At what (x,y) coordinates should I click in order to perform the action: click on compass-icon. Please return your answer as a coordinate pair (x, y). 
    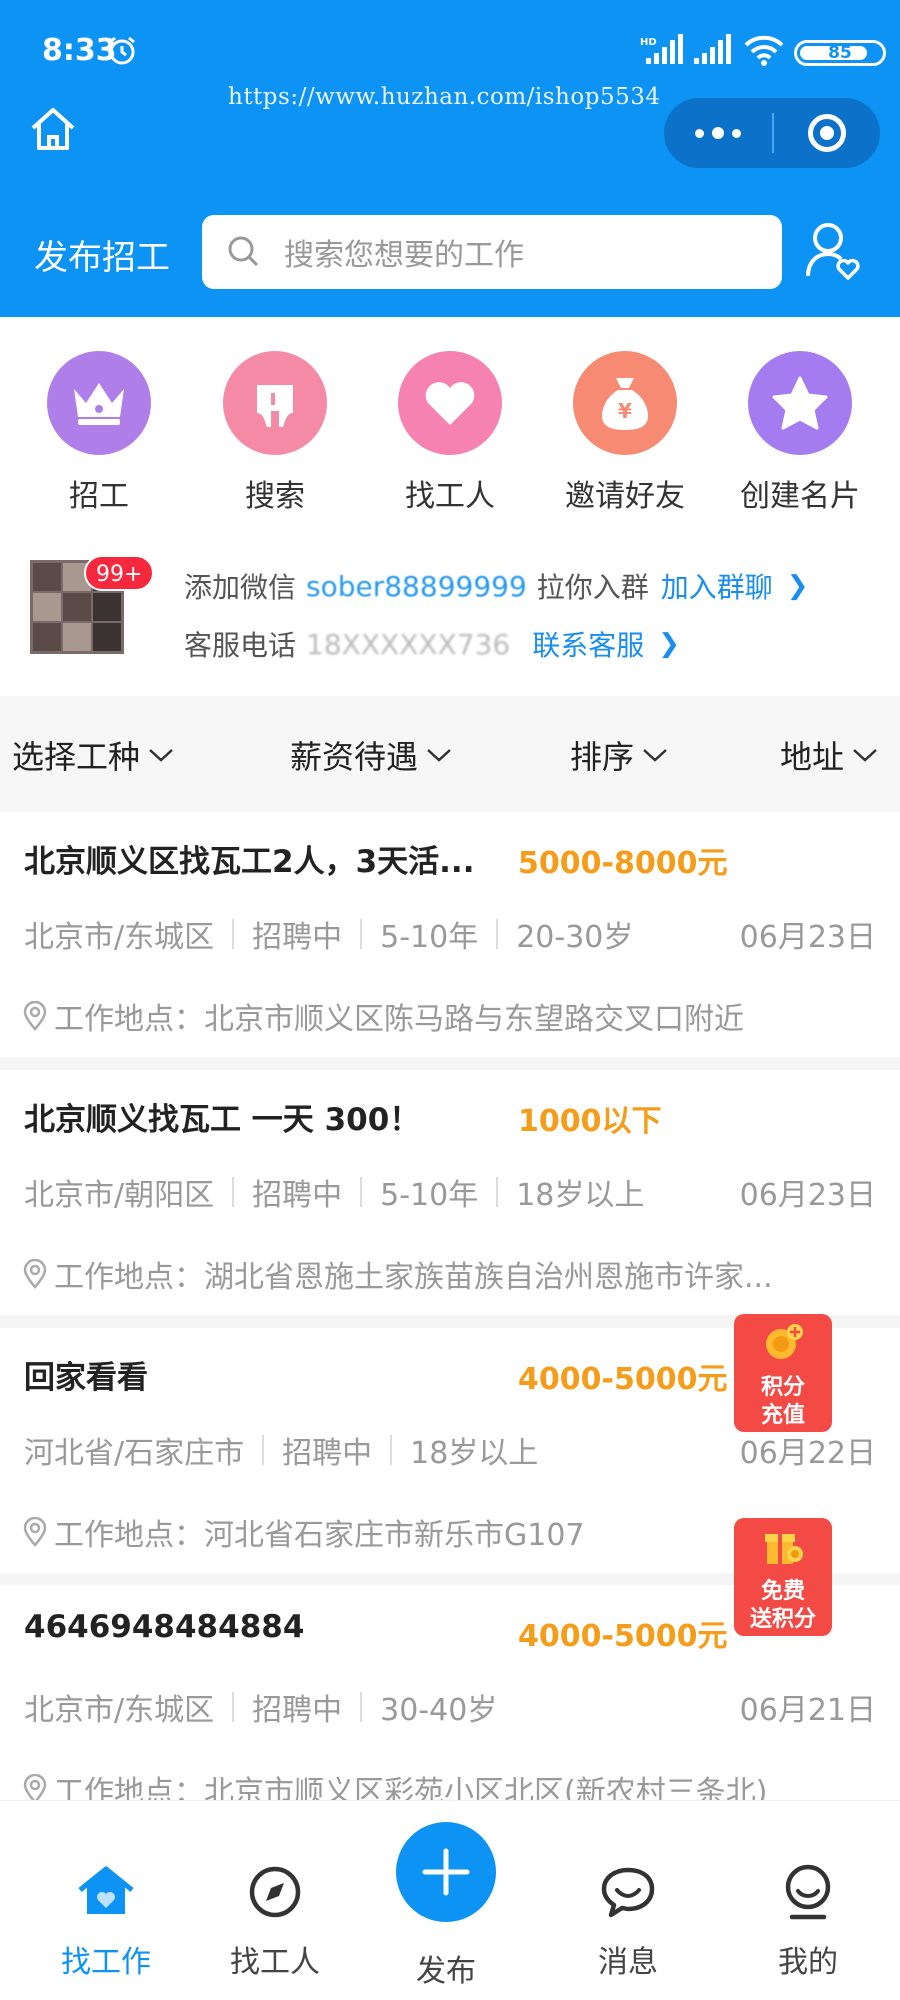
    Looking at the image, I should click on (275, 1892).